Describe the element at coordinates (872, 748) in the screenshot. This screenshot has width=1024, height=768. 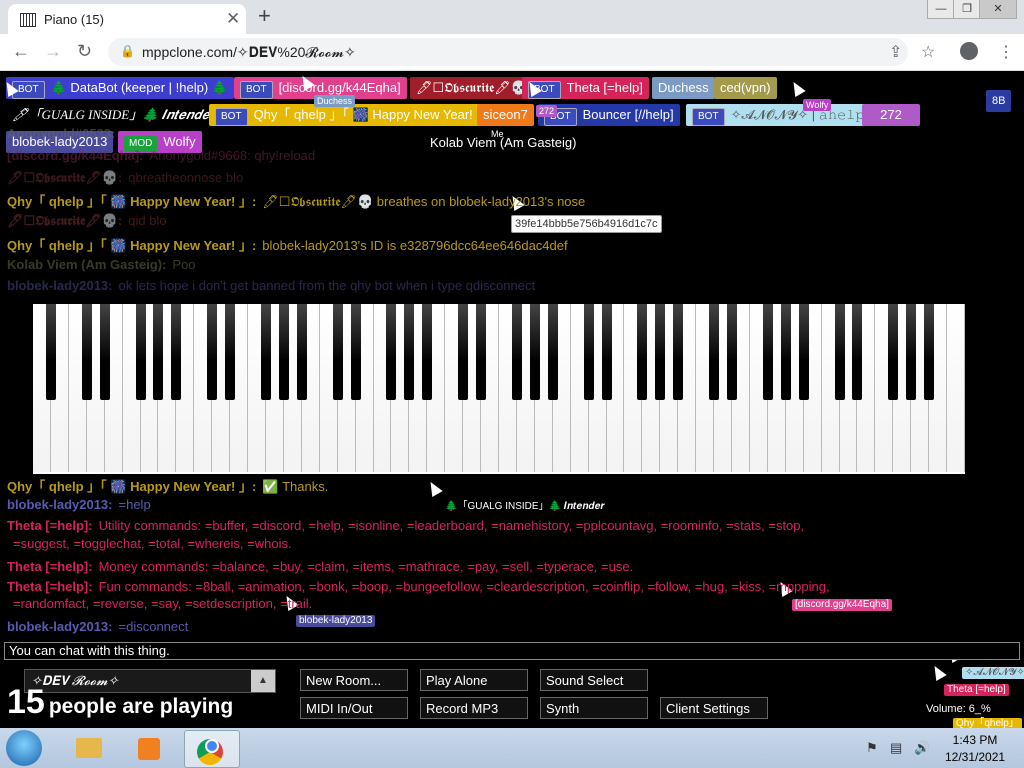
I see `network-error-icon: ⚑` at that location.